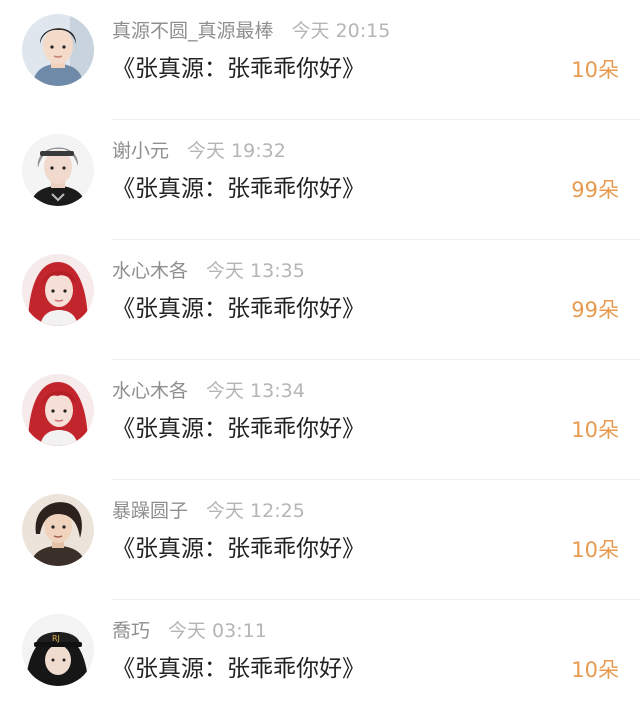 The height and width of the screenshot is (720, 640). What do you see at coordinates (58, 530) in the screenshot?
I see `illustrated-portrait-avatar` at bounding box center [58, 530].